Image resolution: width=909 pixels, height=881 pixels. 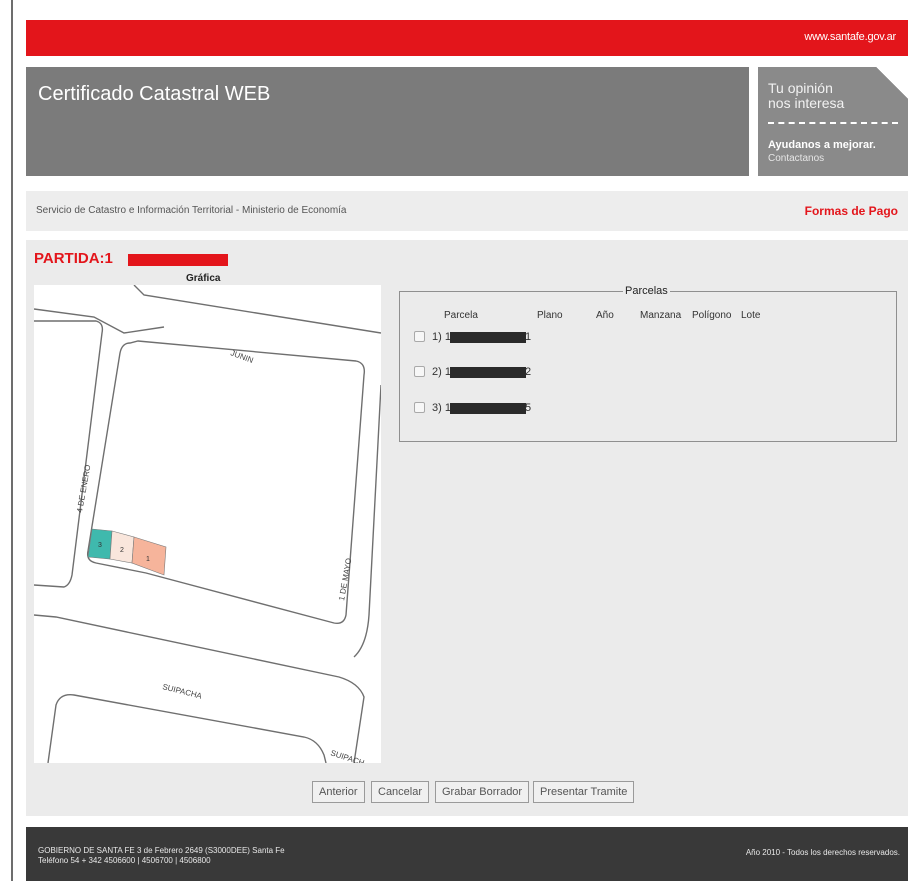 What do you see at coordinates (584, 792) in the screenshot?
I see `presentar-tramite-button: Presentar Tramite` at bounding box center [584, 792].